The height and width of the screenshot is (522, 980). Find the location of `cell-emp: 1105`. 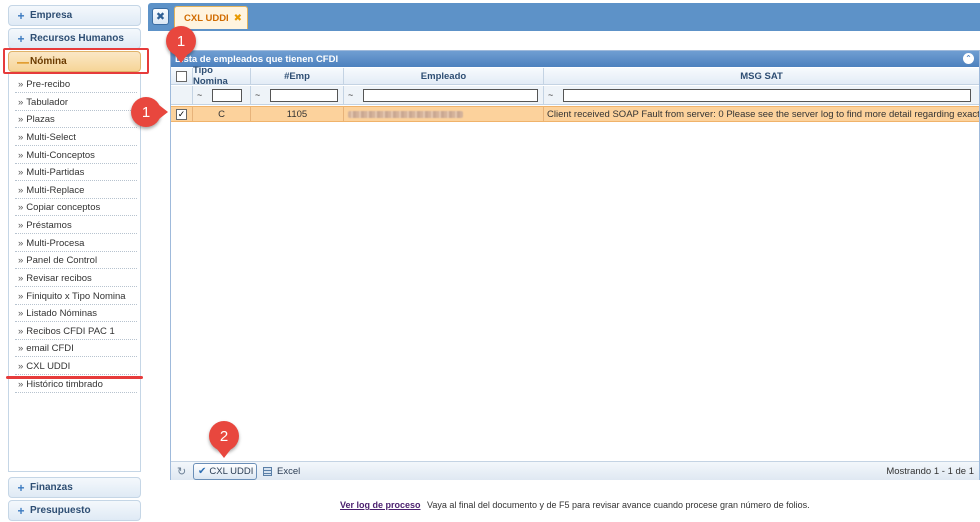

cell-emp: 1105 is located at coordinates (297, 114).